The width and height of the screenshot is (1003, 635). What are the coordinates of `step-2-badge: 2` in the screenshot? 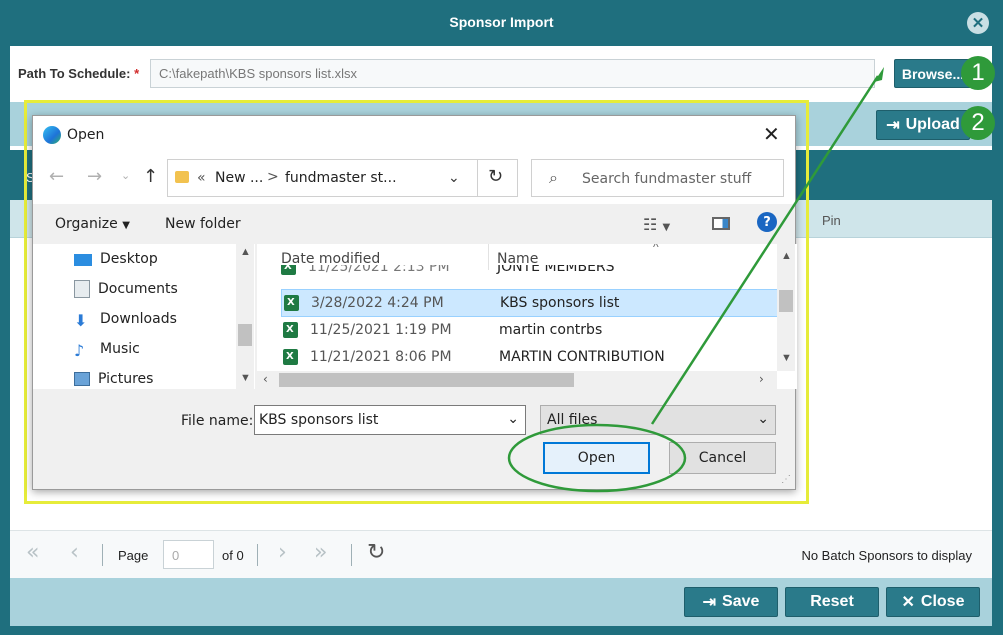 It's located at (978, 123).